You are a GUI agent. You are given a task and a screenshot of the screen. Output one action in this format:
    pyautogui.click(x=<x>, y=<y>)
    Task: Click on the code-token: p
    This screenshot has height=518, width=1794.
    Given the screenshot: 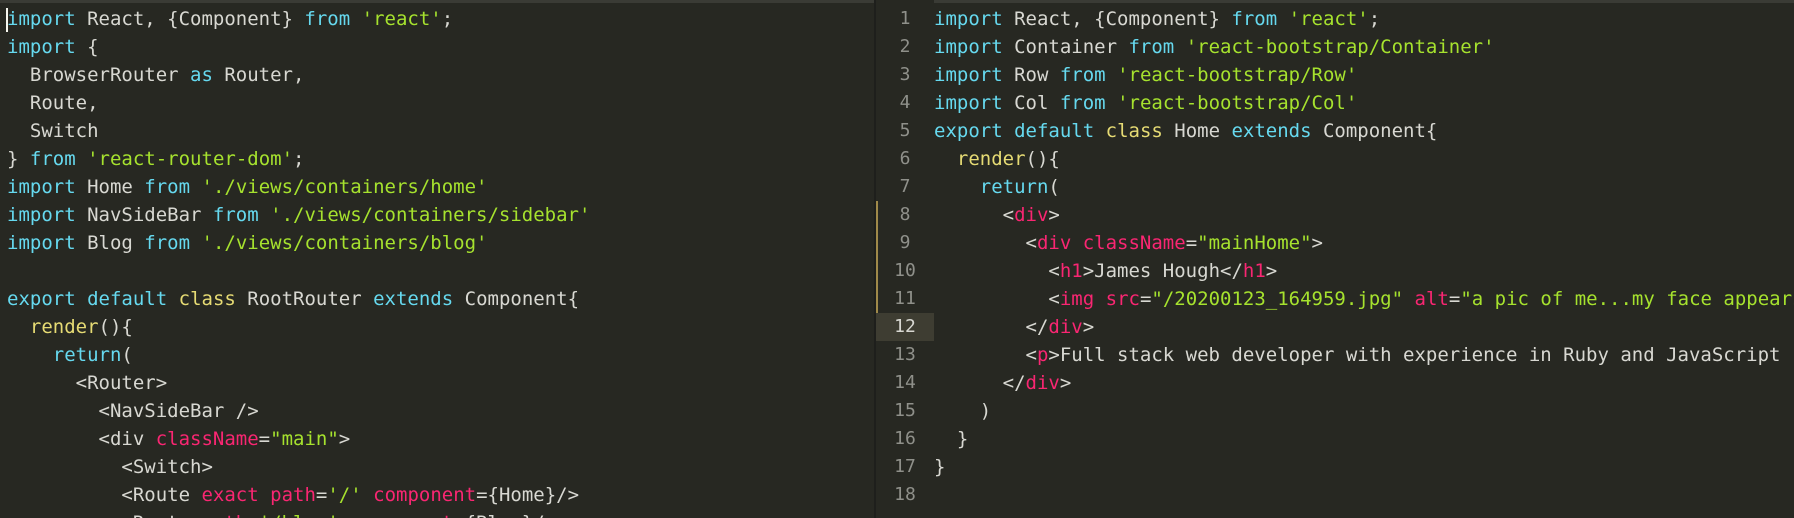 What is the action you would take?
    pyautogui.click(x=1042, y=355)
    